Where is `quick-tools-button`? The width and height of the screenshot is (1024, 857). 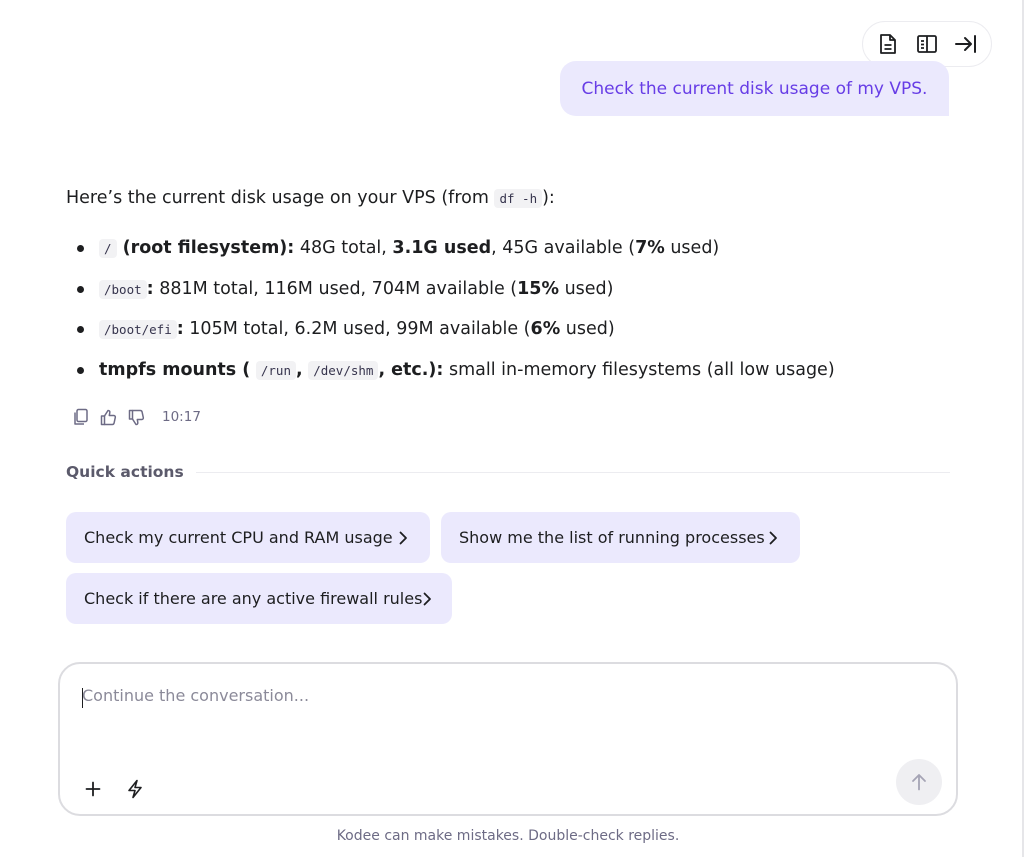
quick-tools-button is located at coordinates (135, 789).